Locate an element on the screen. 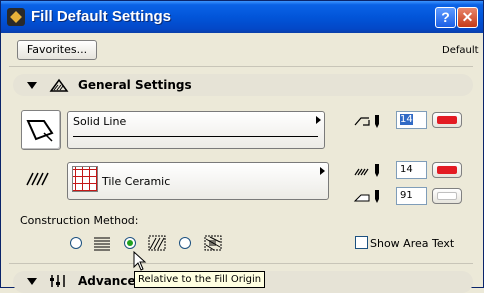 Image resolution: width=484 pixels, height=293 pixels. custom-origin-fill-icon is located at coordinates (213, 244).